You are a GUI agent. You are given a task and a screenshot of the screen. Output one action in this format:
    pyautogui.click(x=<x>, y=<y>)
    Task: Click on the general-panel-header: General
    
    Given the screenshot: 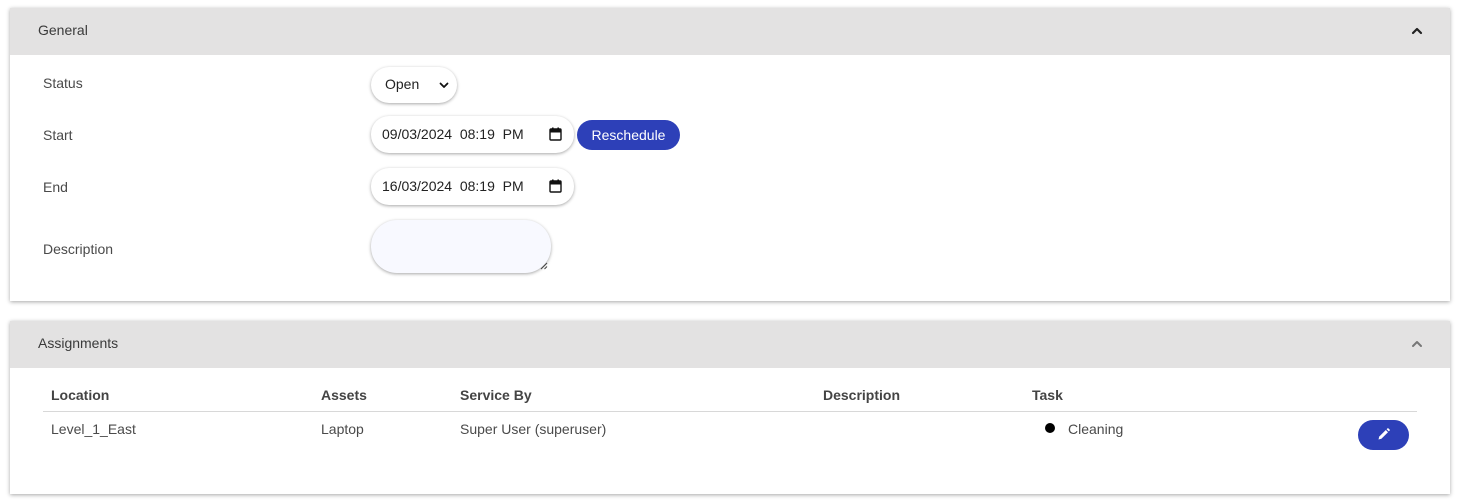 What is the action you would take?
    pyautogui.click(x=730, y=31)
    